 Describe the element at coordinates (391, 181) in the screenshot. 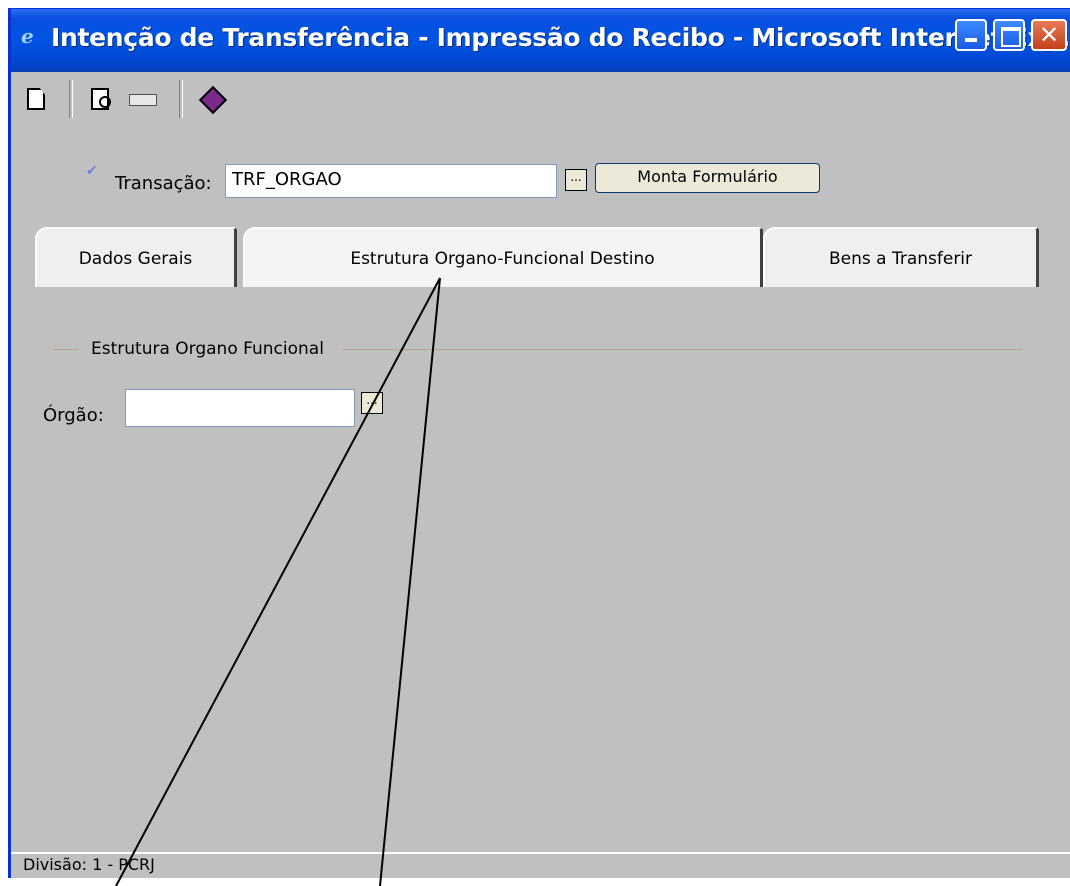

I see `transacao-input: TRF_ORGAO` at that location.